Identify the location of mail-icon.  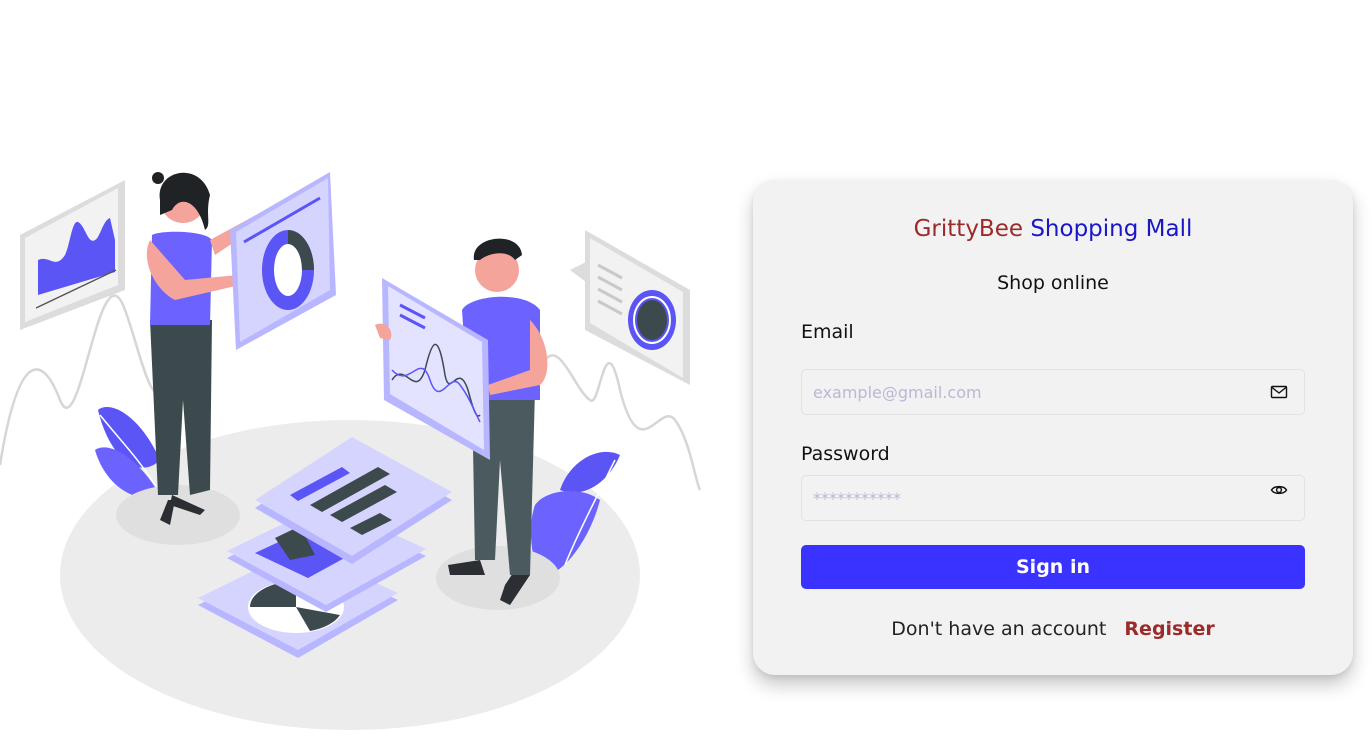
(1279, 392).